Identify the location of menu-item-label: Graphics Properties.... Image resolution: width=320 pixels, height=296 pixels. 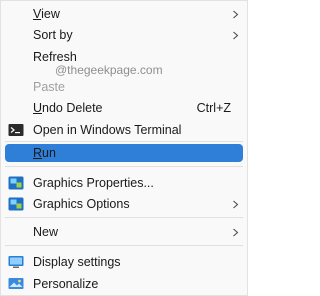
(93, 183).